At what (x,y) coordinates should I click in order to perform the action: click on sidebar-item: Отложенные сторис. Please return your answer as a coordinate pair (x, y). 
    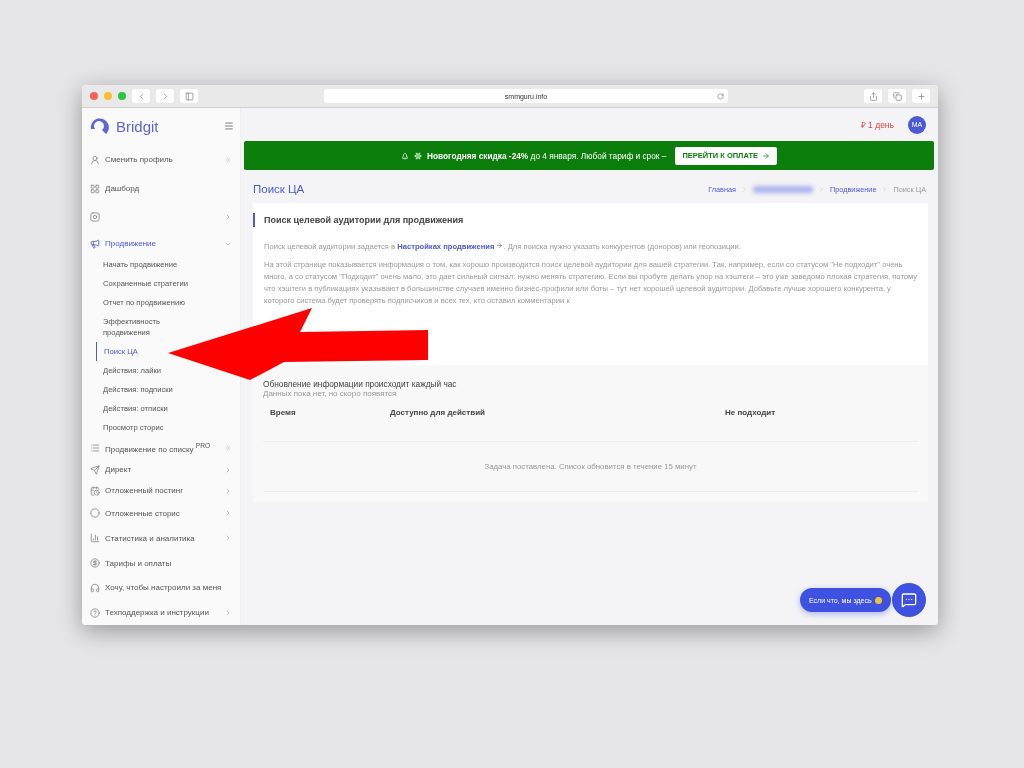
    Looking at the image, I should click on (161, 513).